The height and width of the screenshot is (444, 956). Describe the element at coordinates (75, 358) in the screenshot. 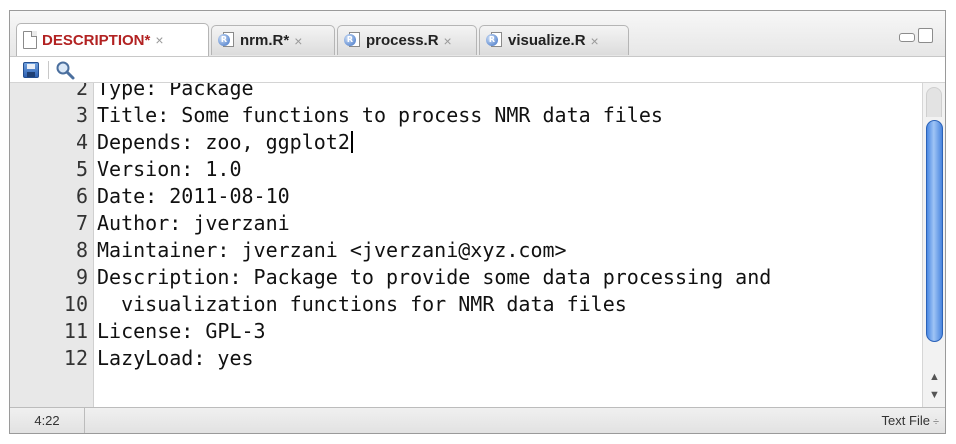

I see `line-number: 12` at that location.